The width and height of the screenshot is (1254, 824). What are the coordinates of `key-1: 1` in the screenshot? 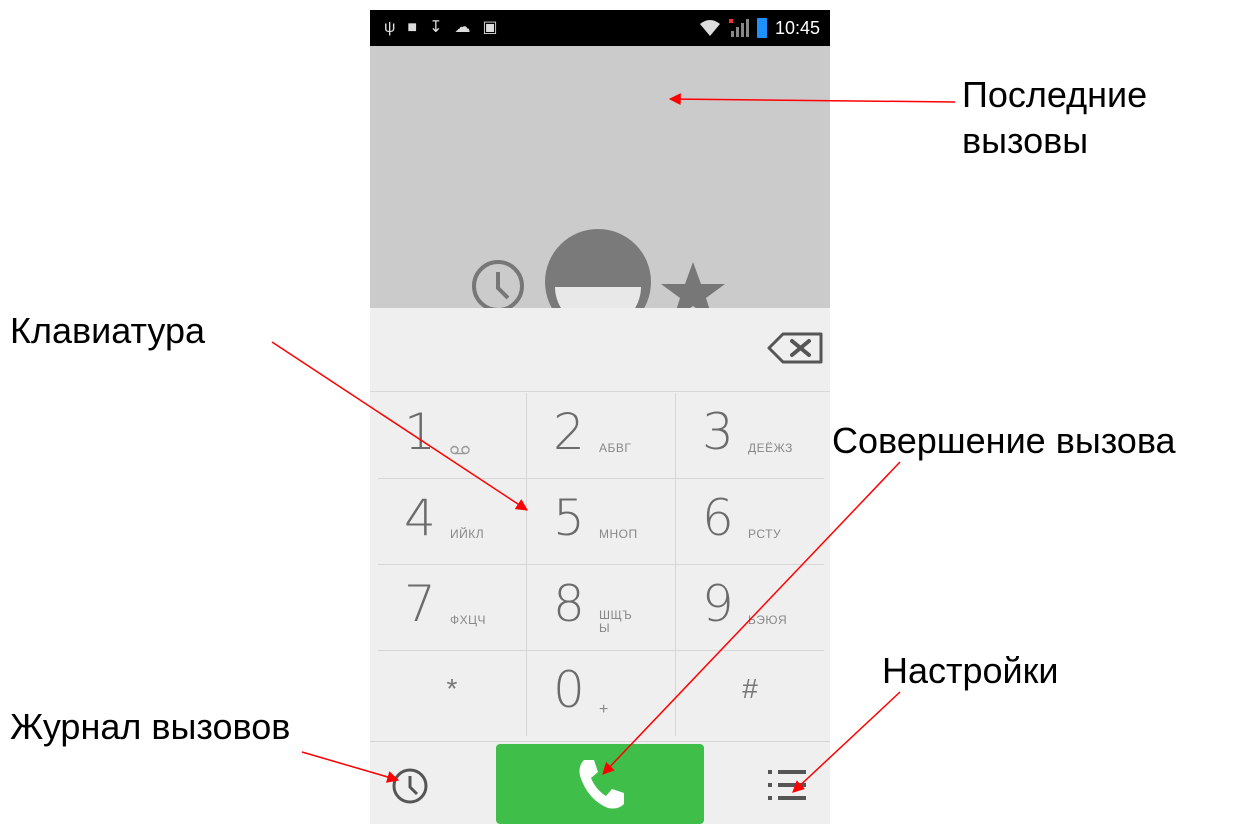 It's located at (452, 436).